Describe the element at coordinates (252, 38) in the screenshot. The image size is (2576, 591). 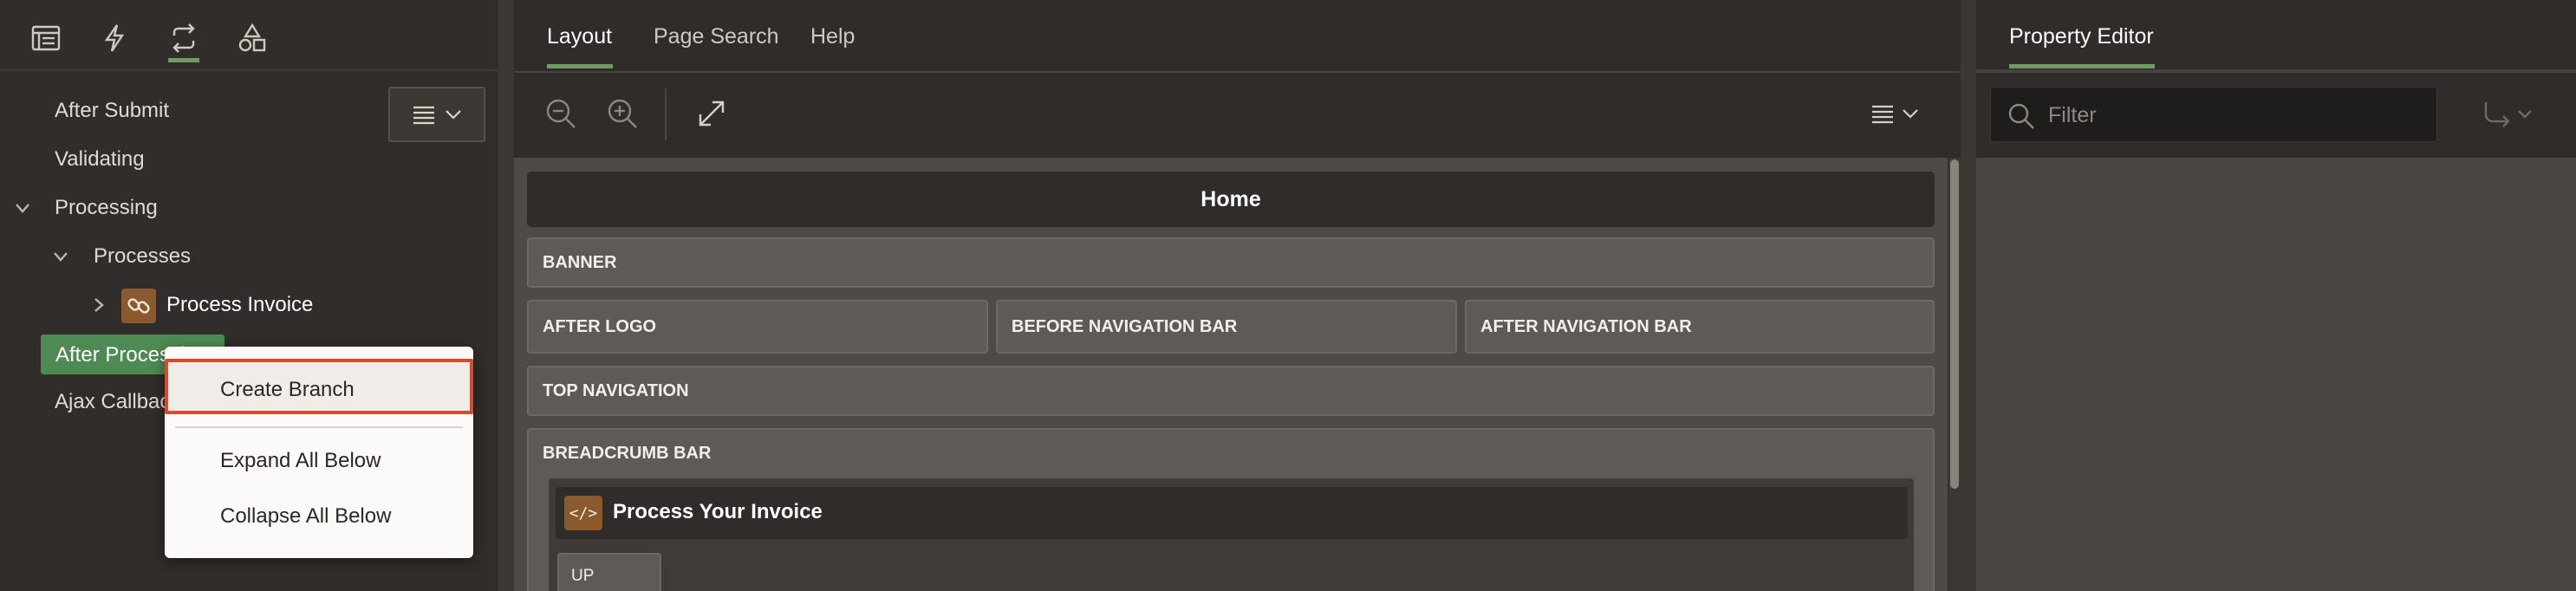
I see `shared-components-icon` at that location.